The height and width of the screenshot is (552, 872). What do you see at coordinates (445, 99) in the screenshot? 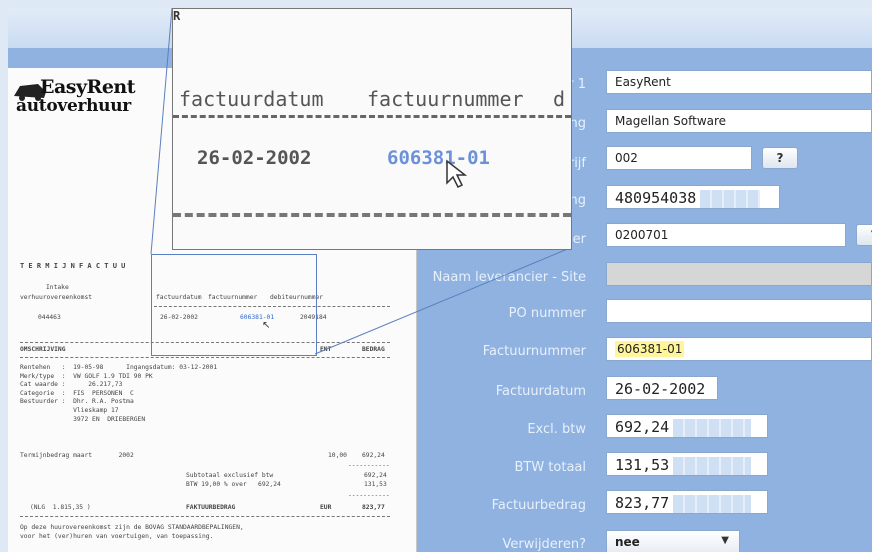
I see `zoom-col-invoice: factuurnummer` at bounding box center [445, 99].